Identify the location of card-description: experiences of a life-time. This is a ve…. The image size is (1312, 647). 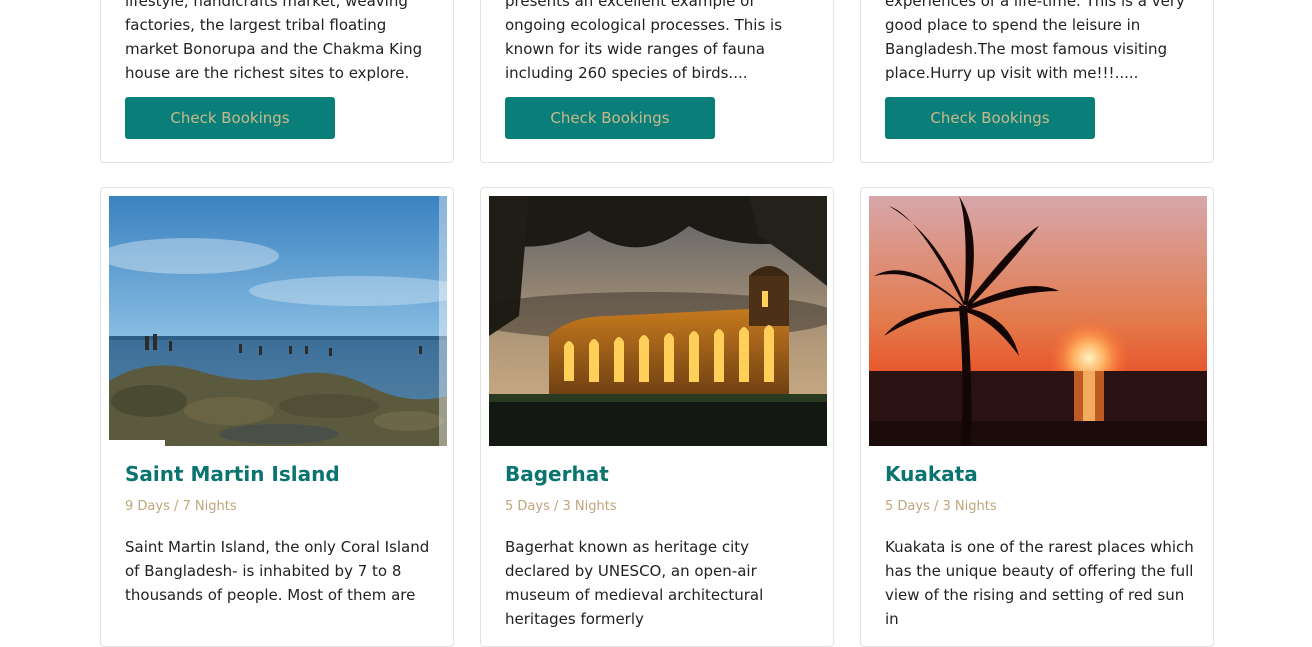
(1035, 41).